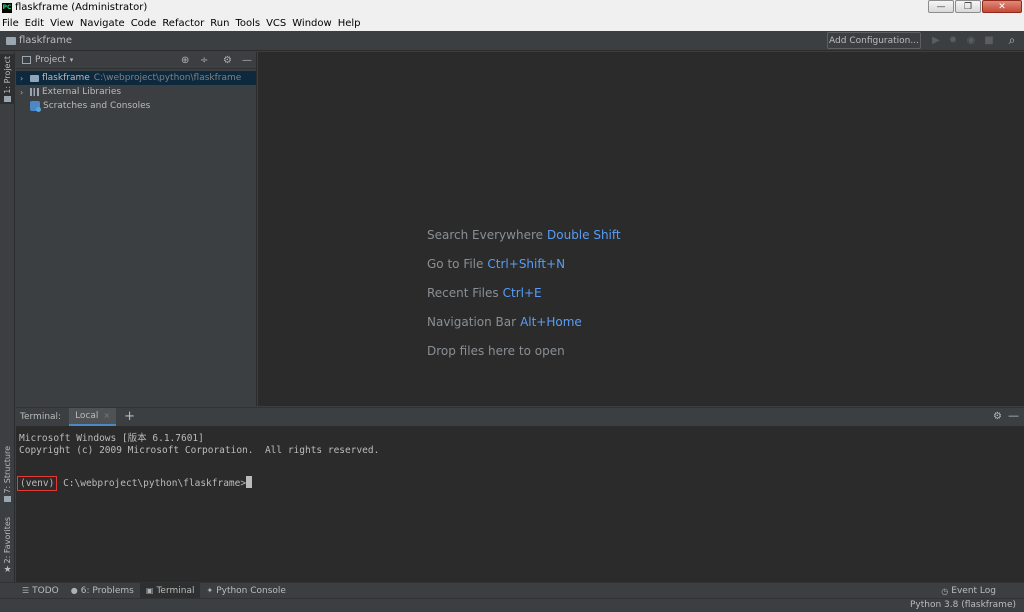 The image size is (1024, 612). What do you see at coordinates (519, 483) in the screenshot?
I see `terminal-prompt-line: (venv) C:\webproject\python\flaskframe>` at bounding box center [519, 483].